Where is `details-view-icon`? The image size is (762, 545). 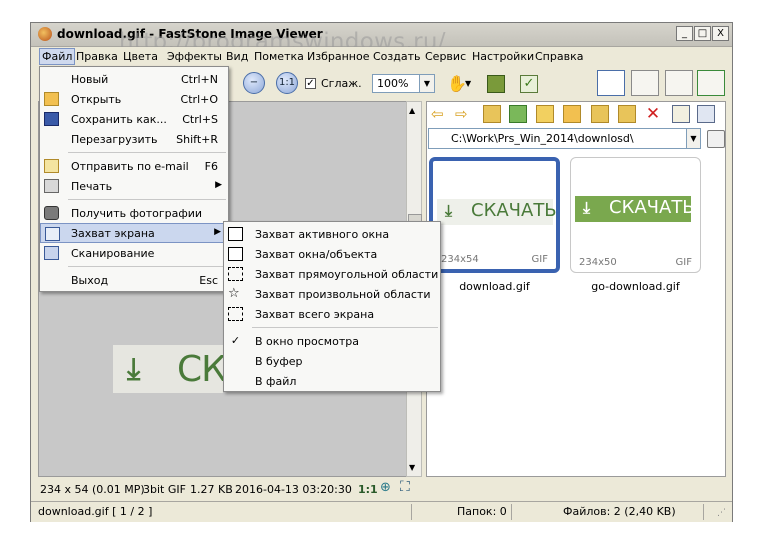 details-view-icon is located at coordinates (706, 114).